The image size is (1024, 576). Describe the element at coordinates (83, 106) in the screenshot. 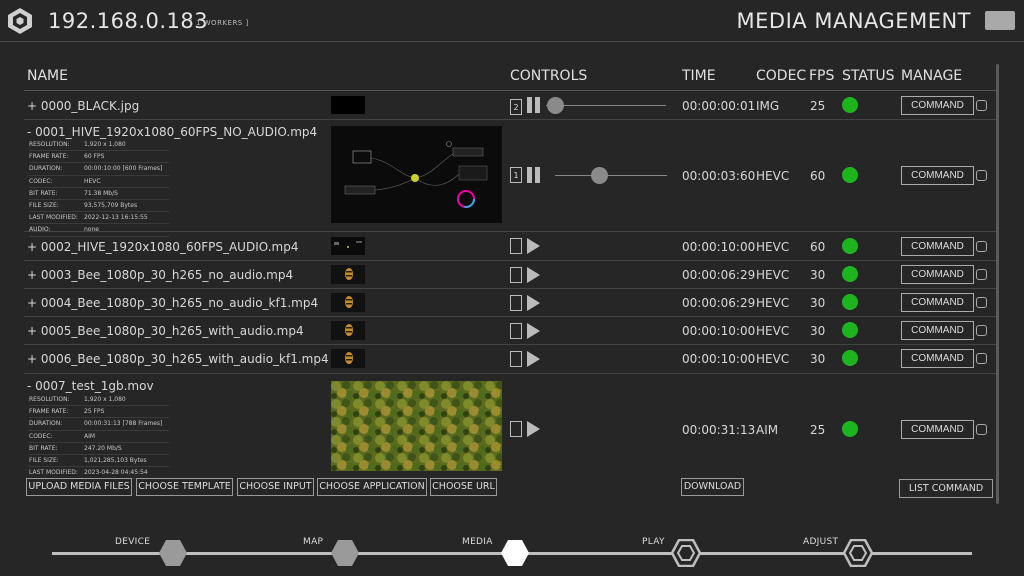

I see `media-name: + 0000_BLACK.jpg` at that location.